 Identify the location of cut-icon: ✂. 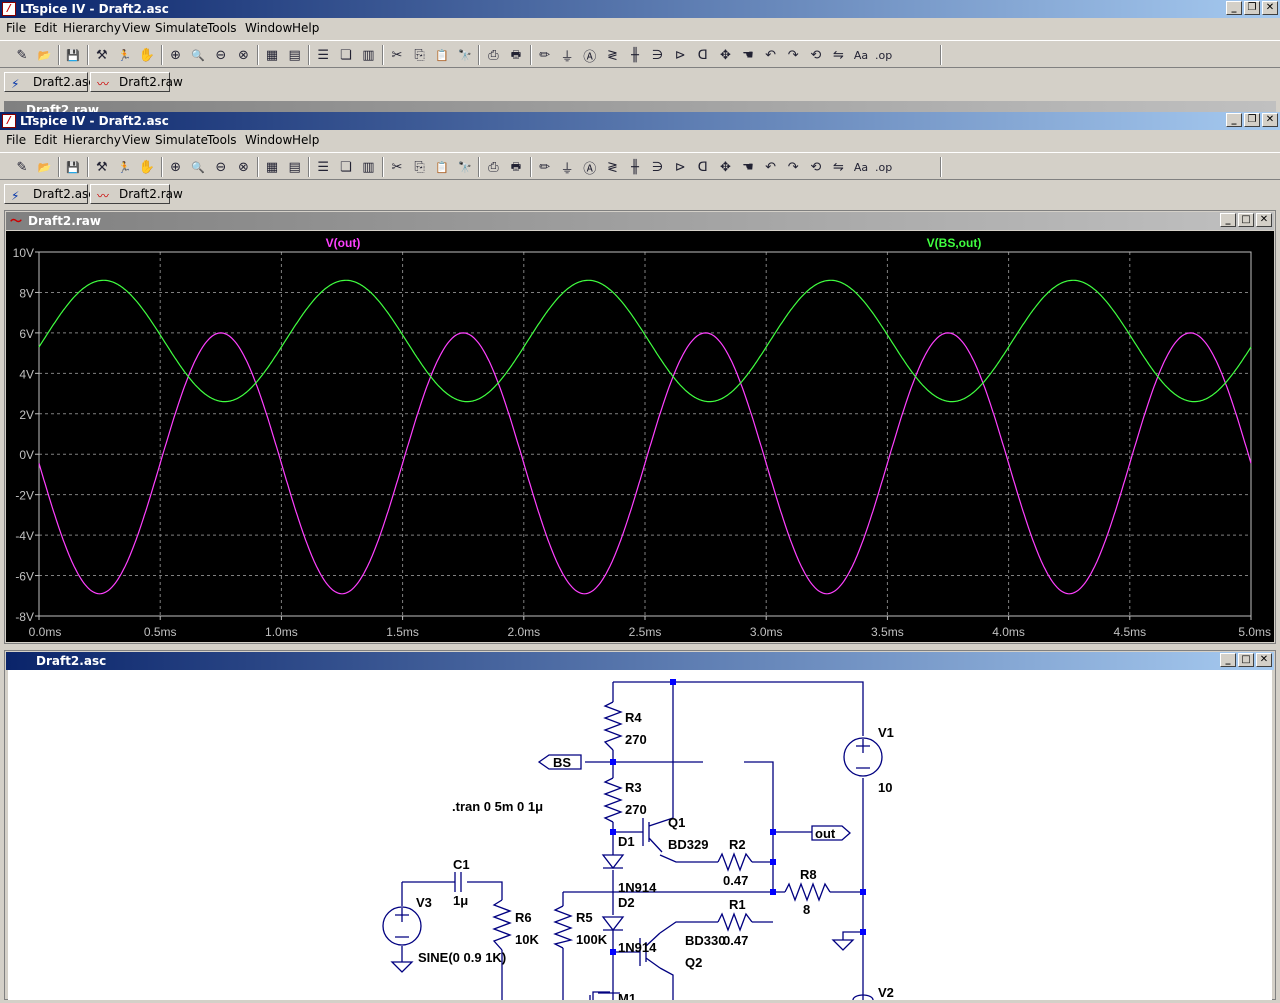
(397, 55).